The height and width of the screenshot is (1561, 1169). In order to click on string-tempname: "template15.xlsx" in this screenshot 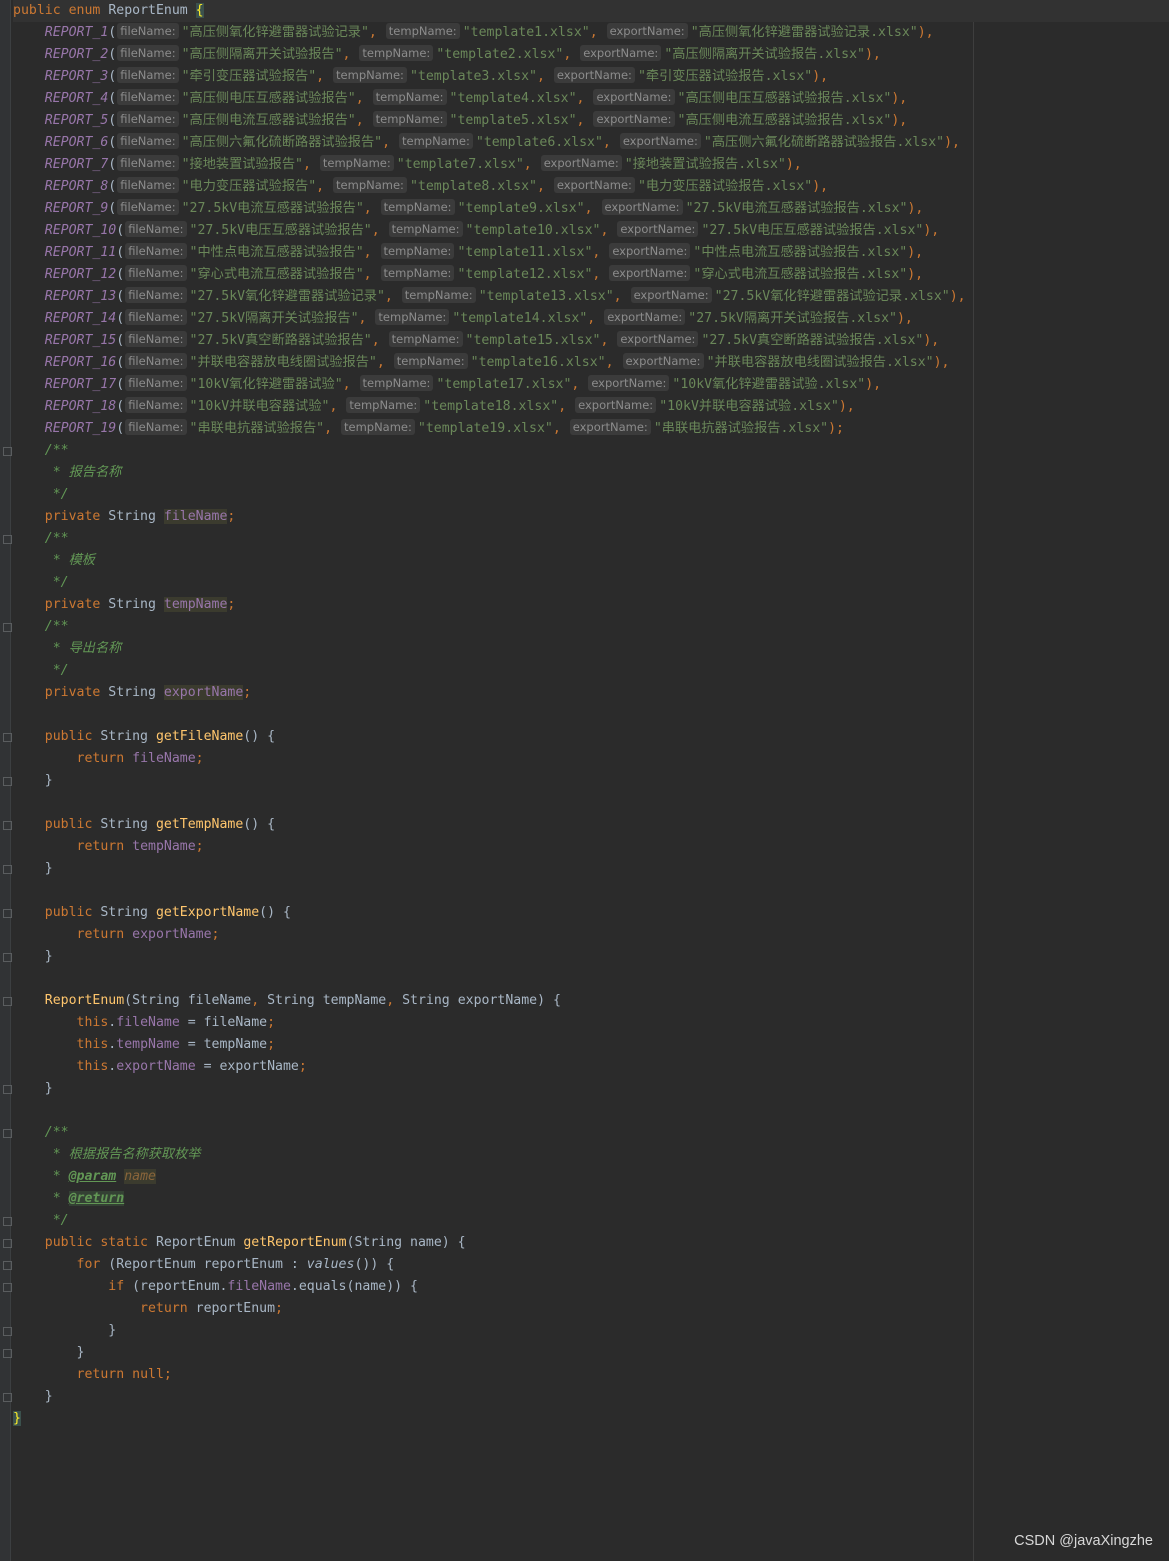, I will do `click(533, 340)`.